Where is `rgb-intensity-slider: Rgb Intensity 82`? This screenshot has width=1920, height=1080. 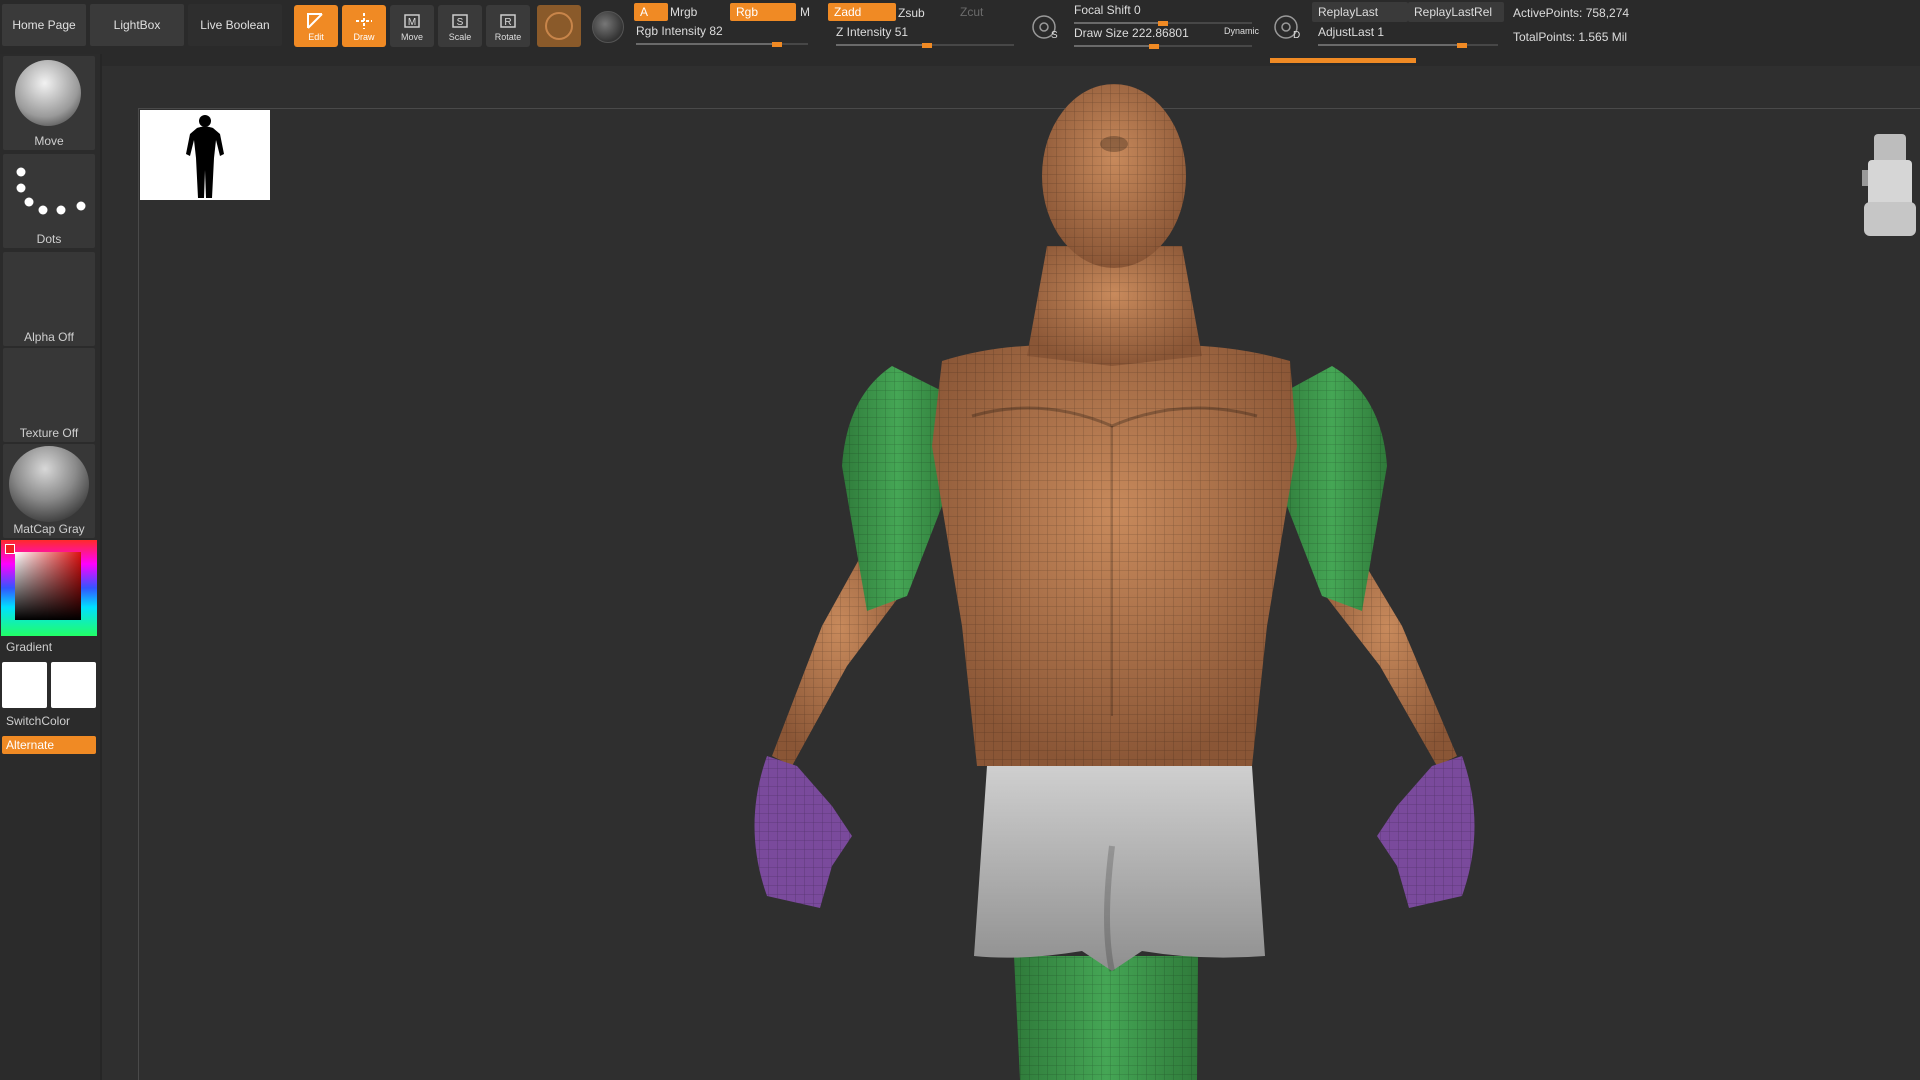
rgb-intensity-slider: Rgb Intensity 82 is located at coordinates (722, 35).